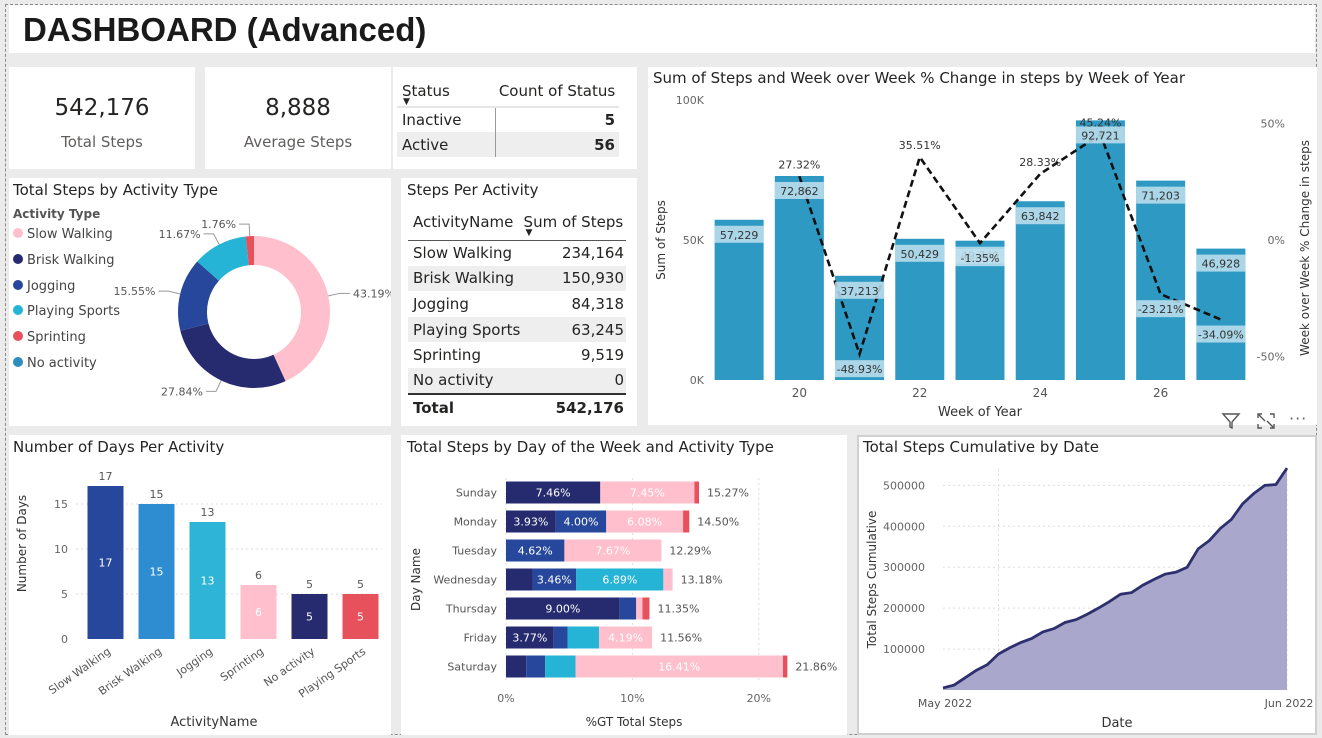 This screenshot has height=738, width=1322. Describe the element at coordinates (1298, 418) in the screenshot. I see `more-options-icon: ···` at that location.